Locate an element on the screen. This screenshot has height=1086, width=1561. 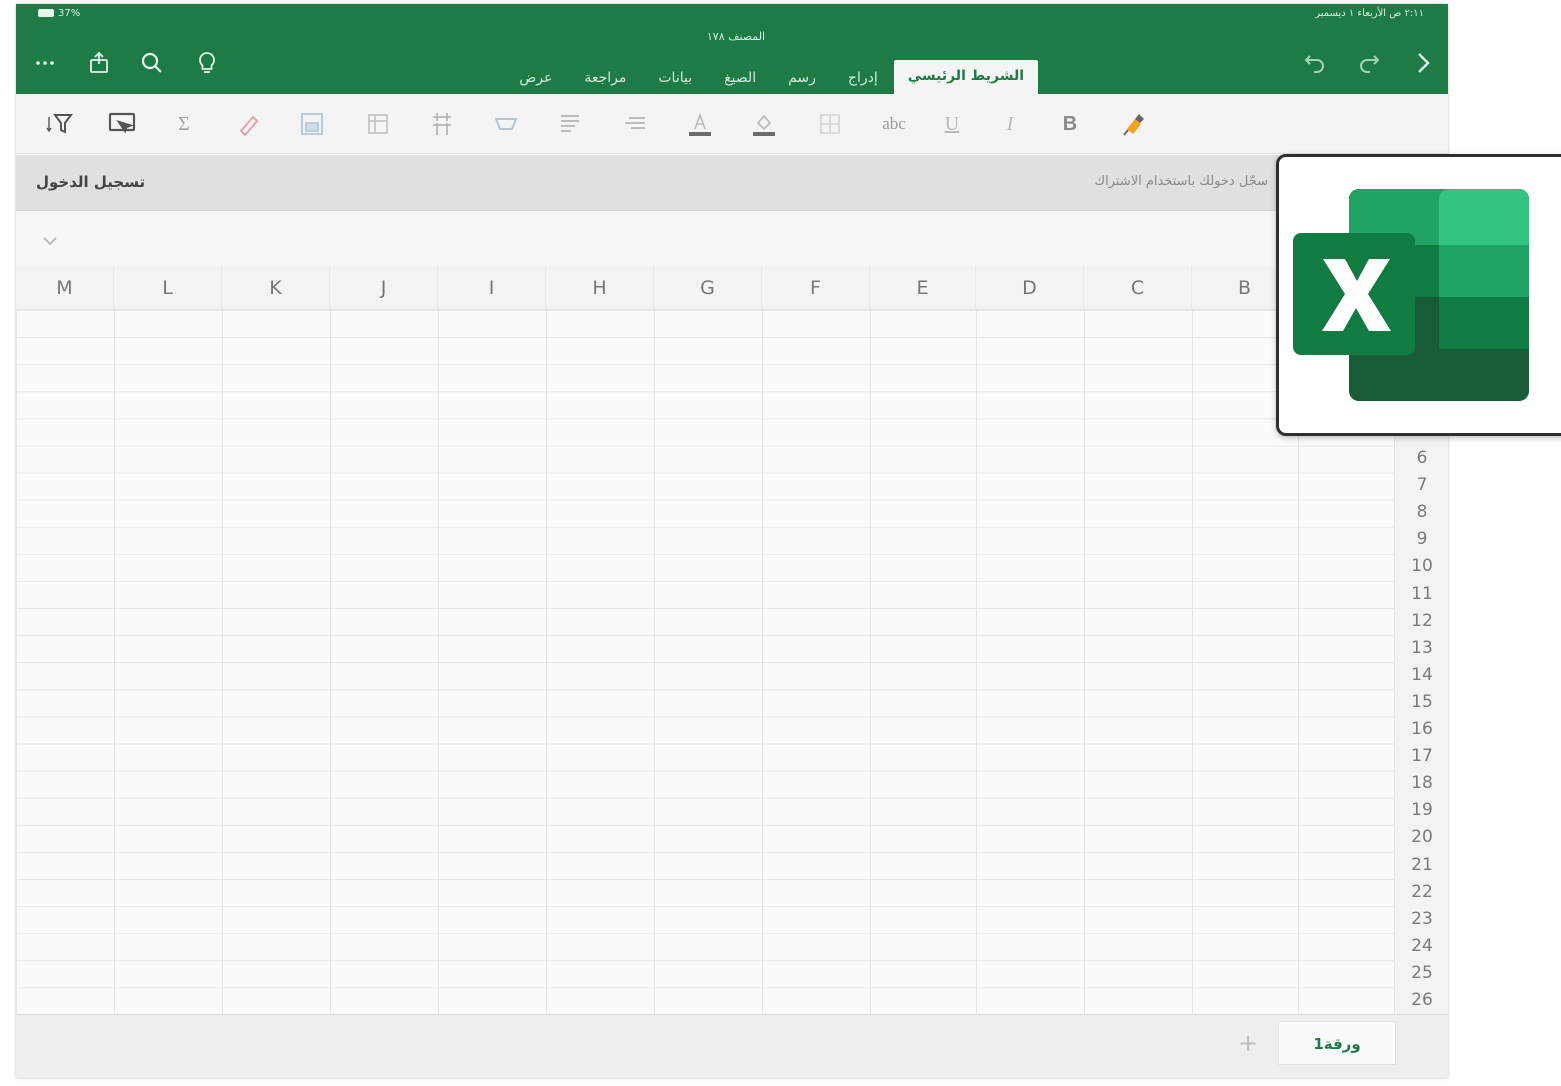
status-bar-datetime: ٢:١١ ص الأربعاء ١ ديسمبر is located at coordinates (1369, 13).